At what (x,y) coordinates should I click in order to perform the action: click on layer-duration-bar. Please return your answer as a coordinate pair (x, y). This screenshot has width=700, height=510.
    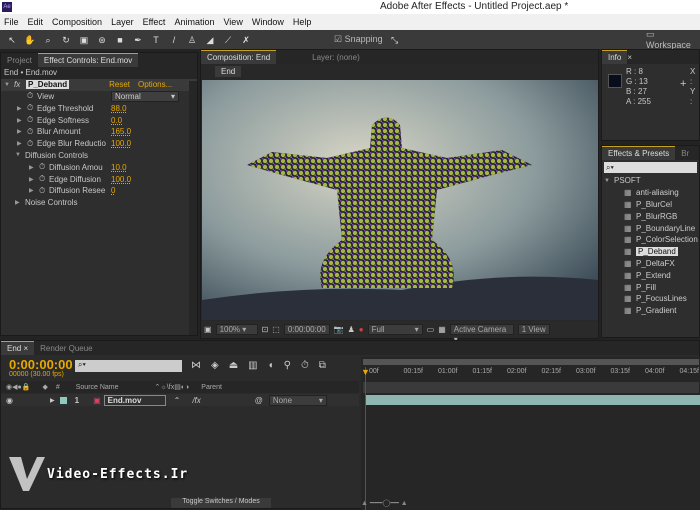
    Looking at the image, I should click on (533, 400).